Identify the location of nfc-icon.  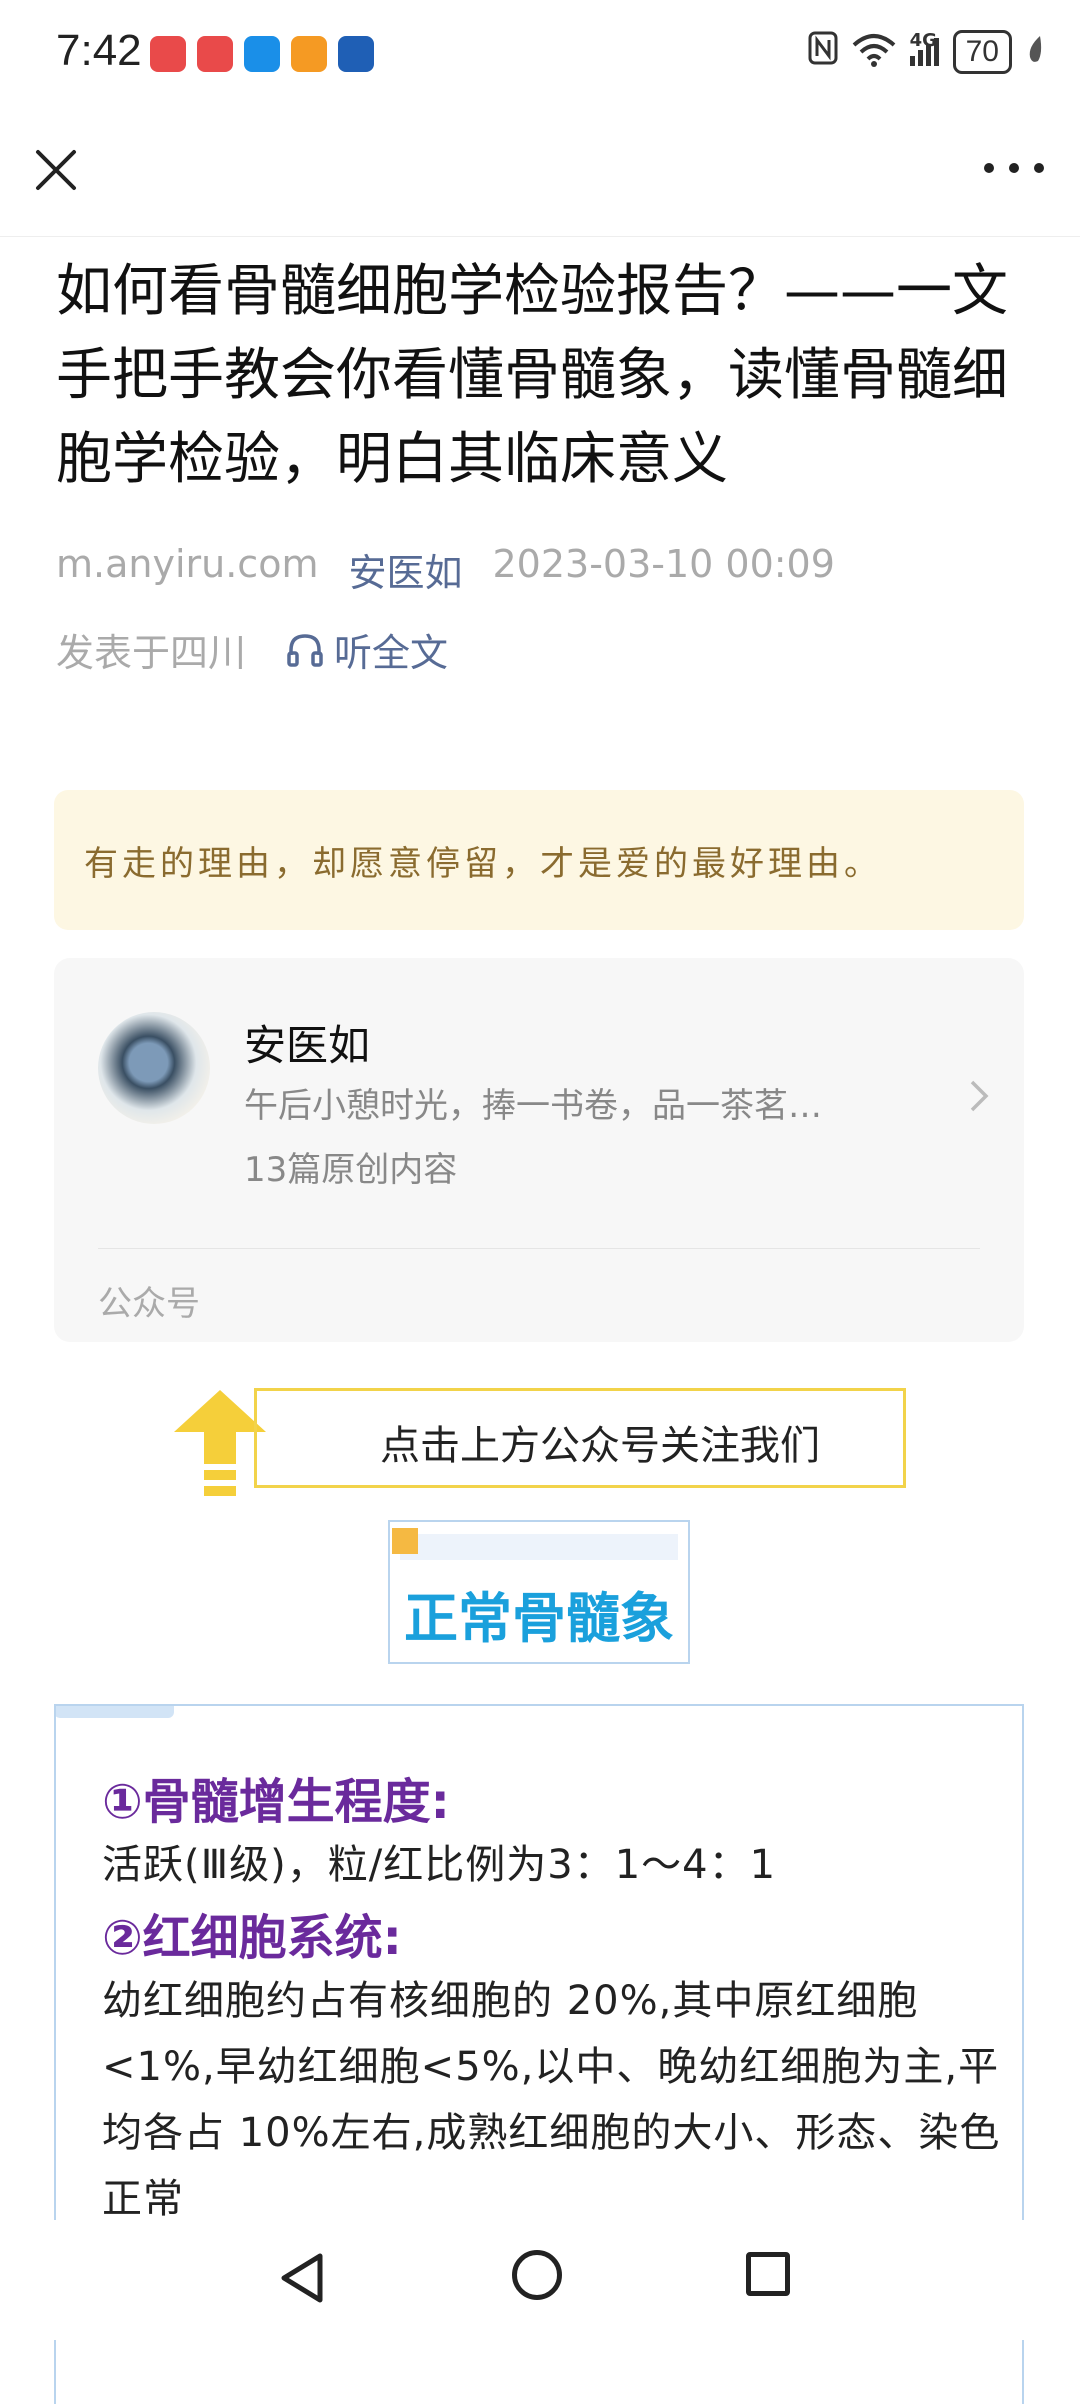
(823, 52).